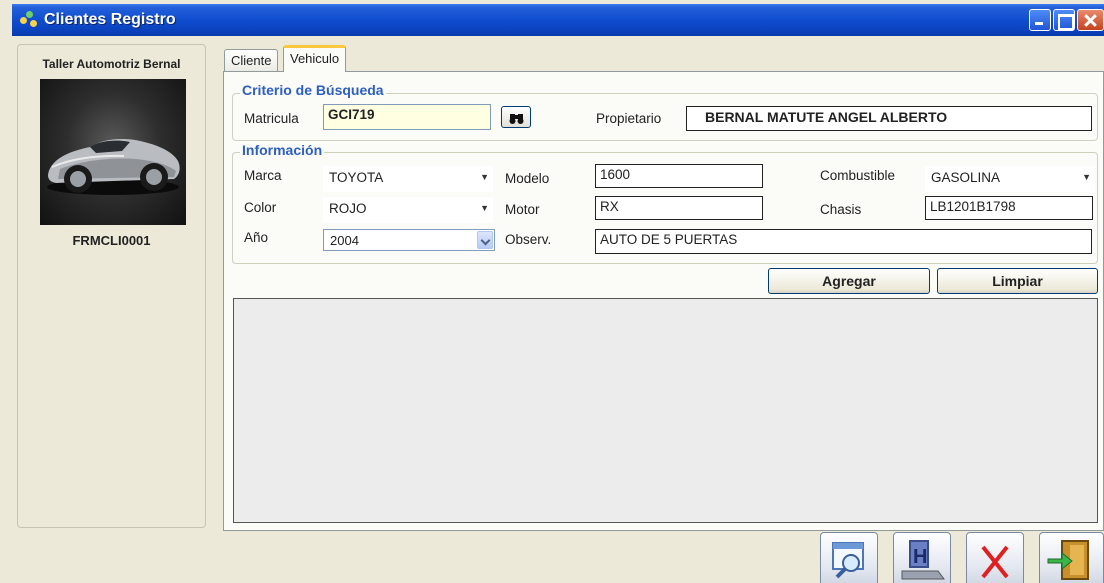 The width and height of the screenshot is (1104, 583). Describe the element at coordinates (1090, 20) in the screenshot. I see `close-button` at that location.